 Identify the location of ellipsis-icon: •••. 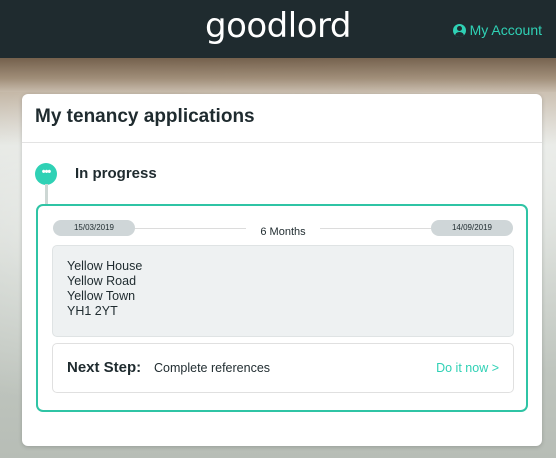
(46, 174).